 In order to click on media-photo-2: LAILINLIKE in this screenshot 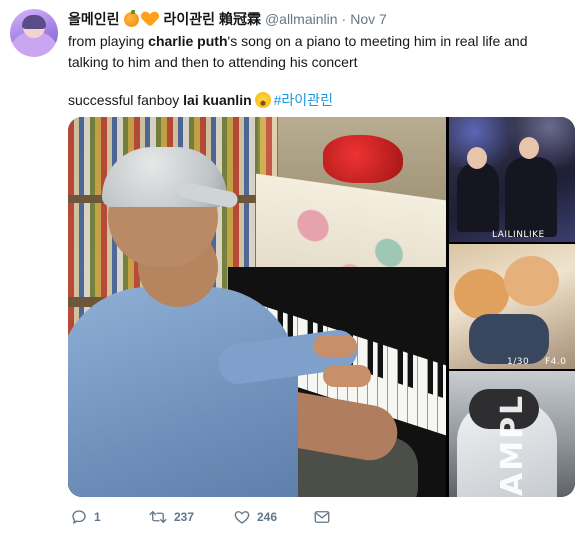, I will do `click(512, 179)`.